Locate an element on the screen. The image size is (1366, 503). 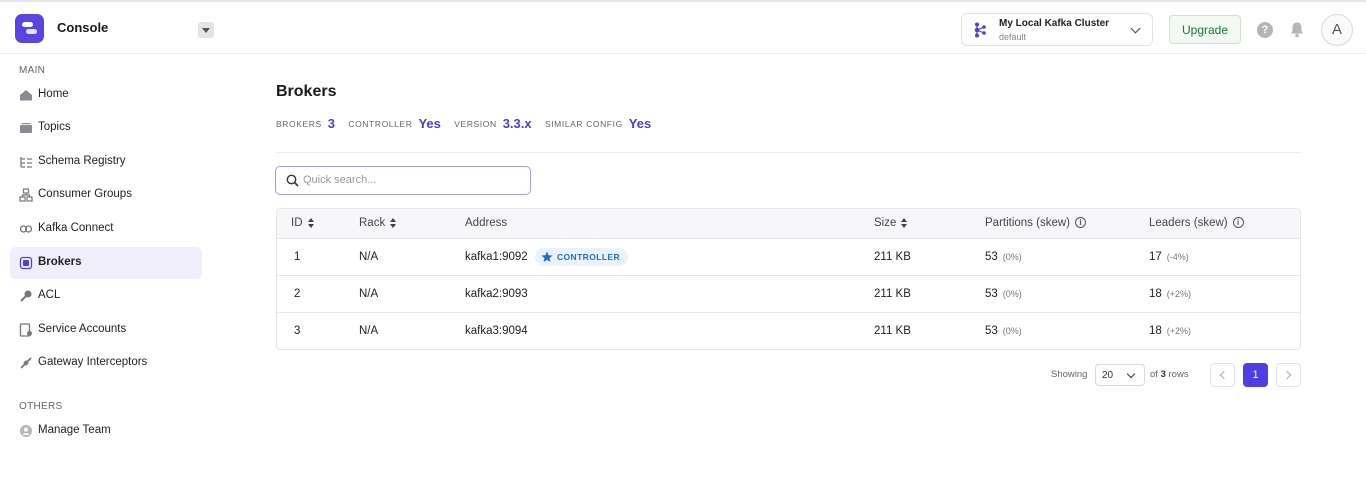
stat-value: Yes is located at coordinates (429, 124).